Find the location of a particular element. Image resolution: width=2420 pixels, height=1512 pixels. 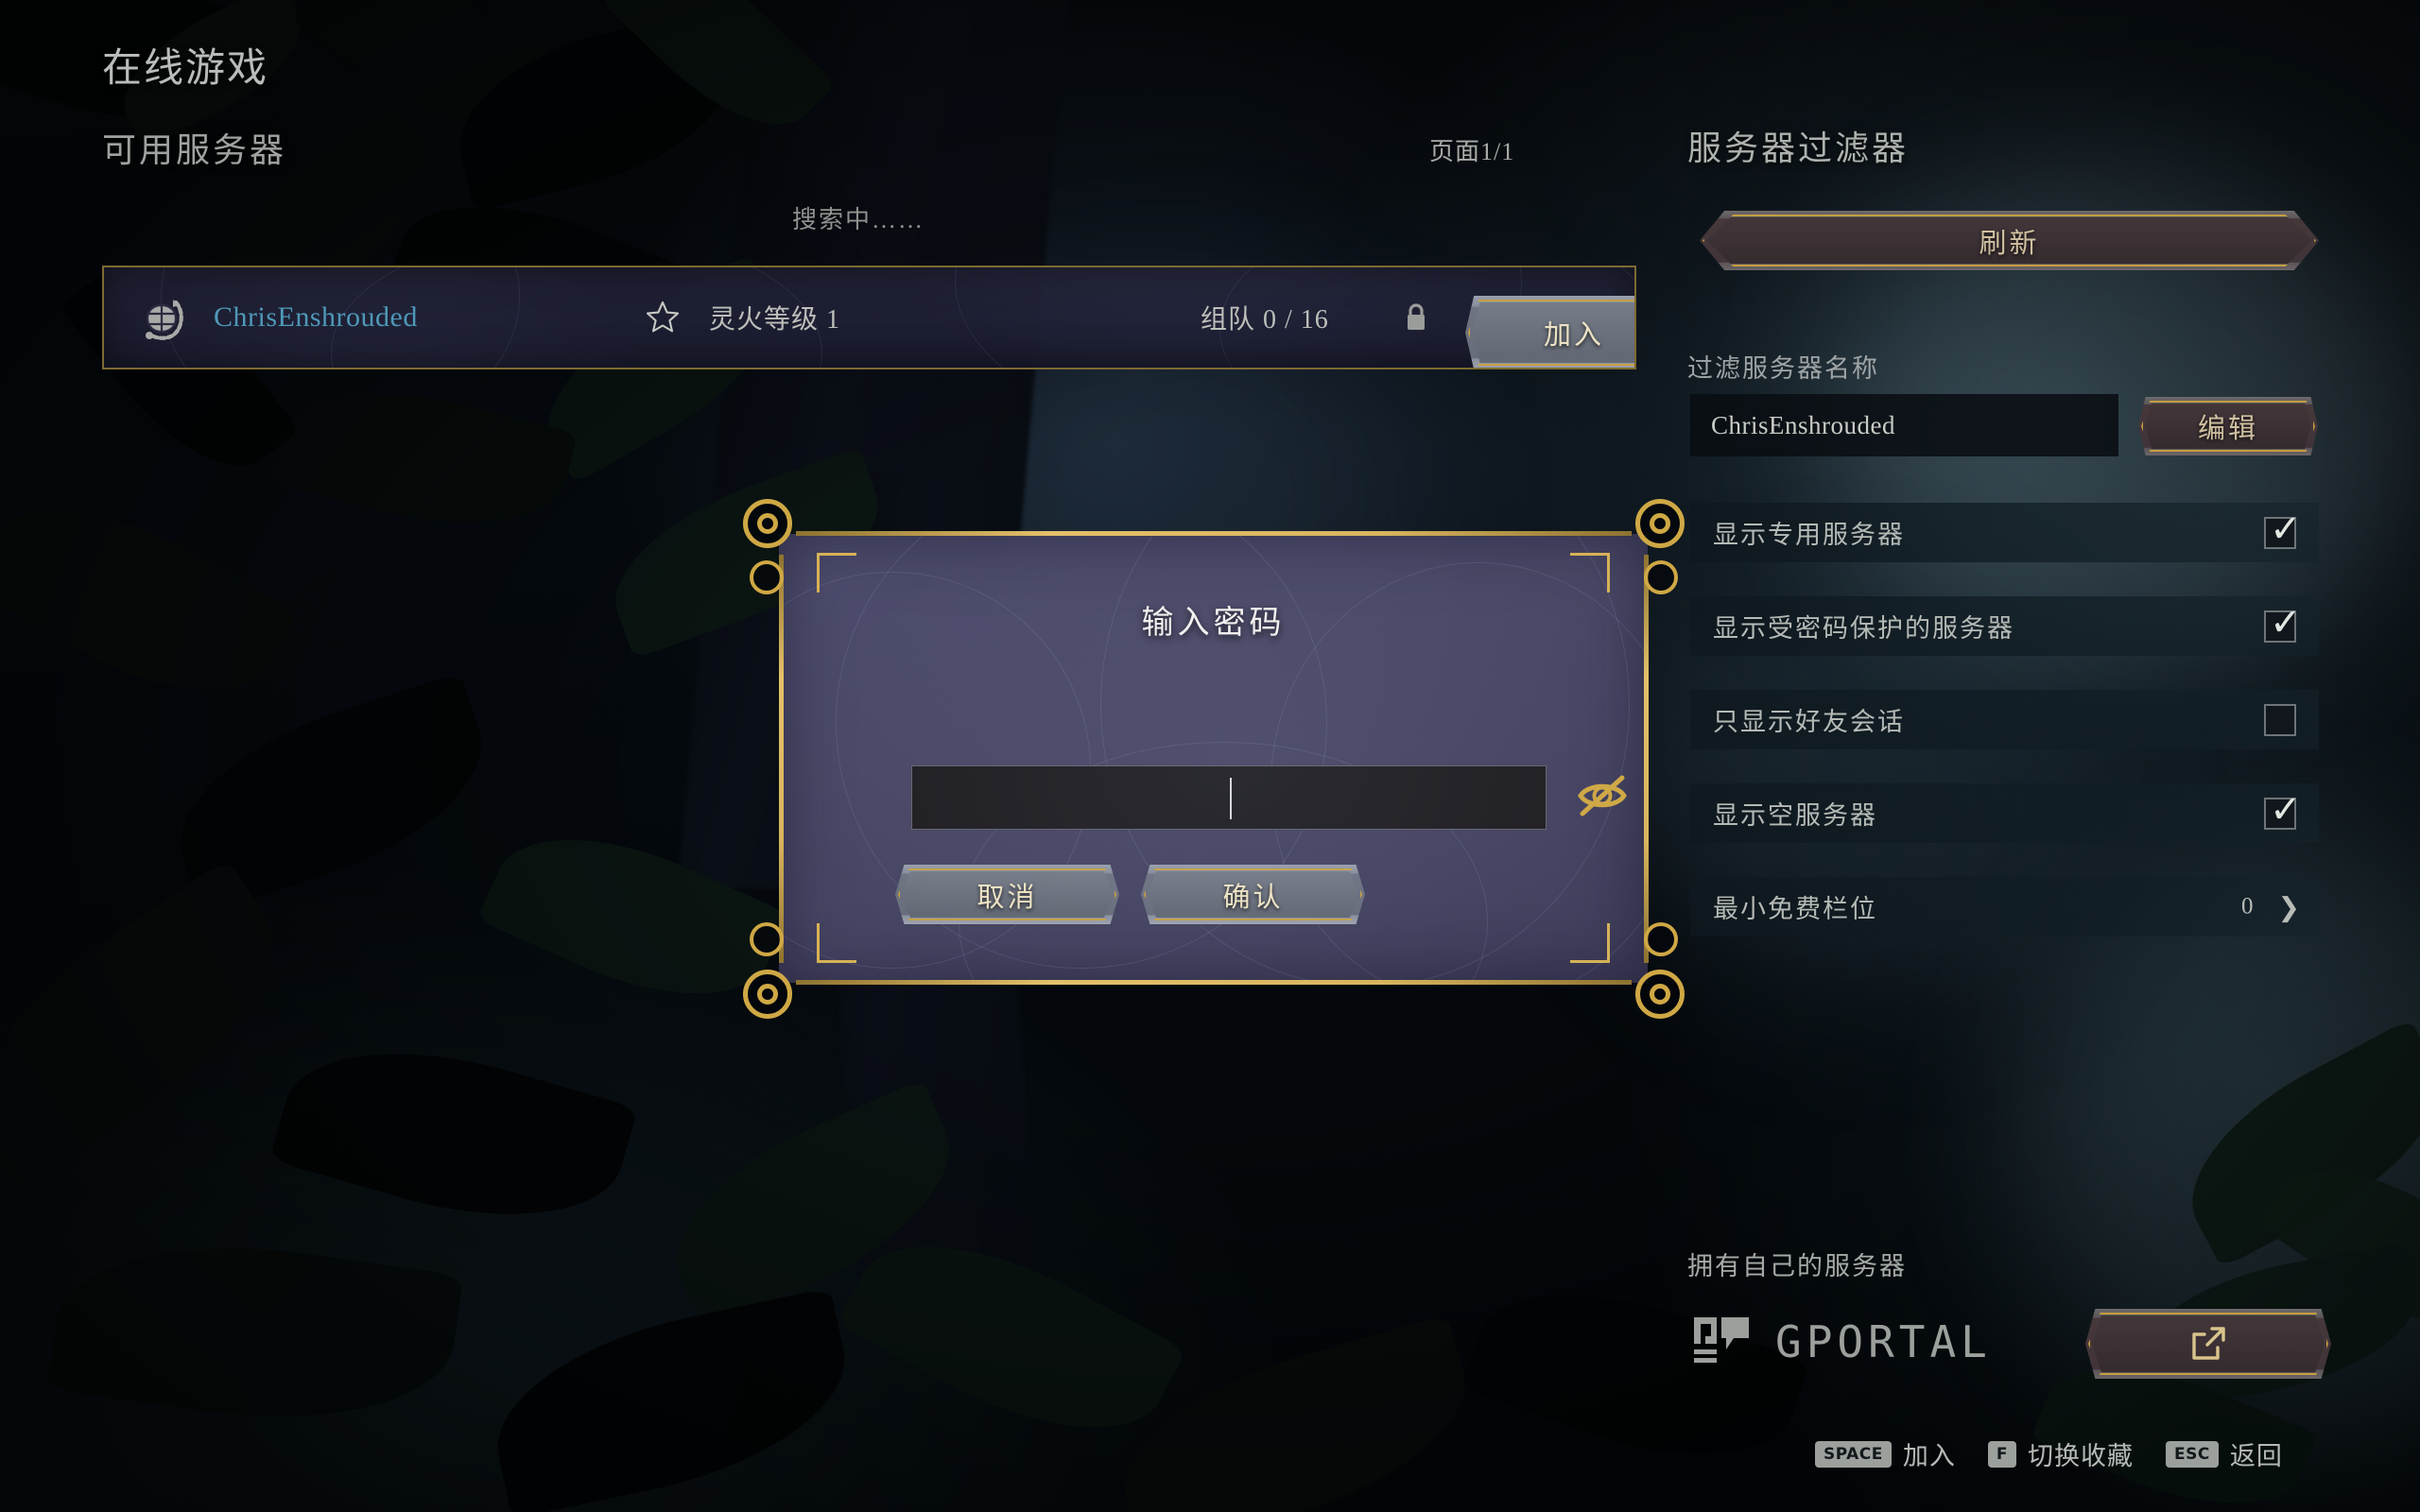

star-icon is located at coordinates (663, 317).